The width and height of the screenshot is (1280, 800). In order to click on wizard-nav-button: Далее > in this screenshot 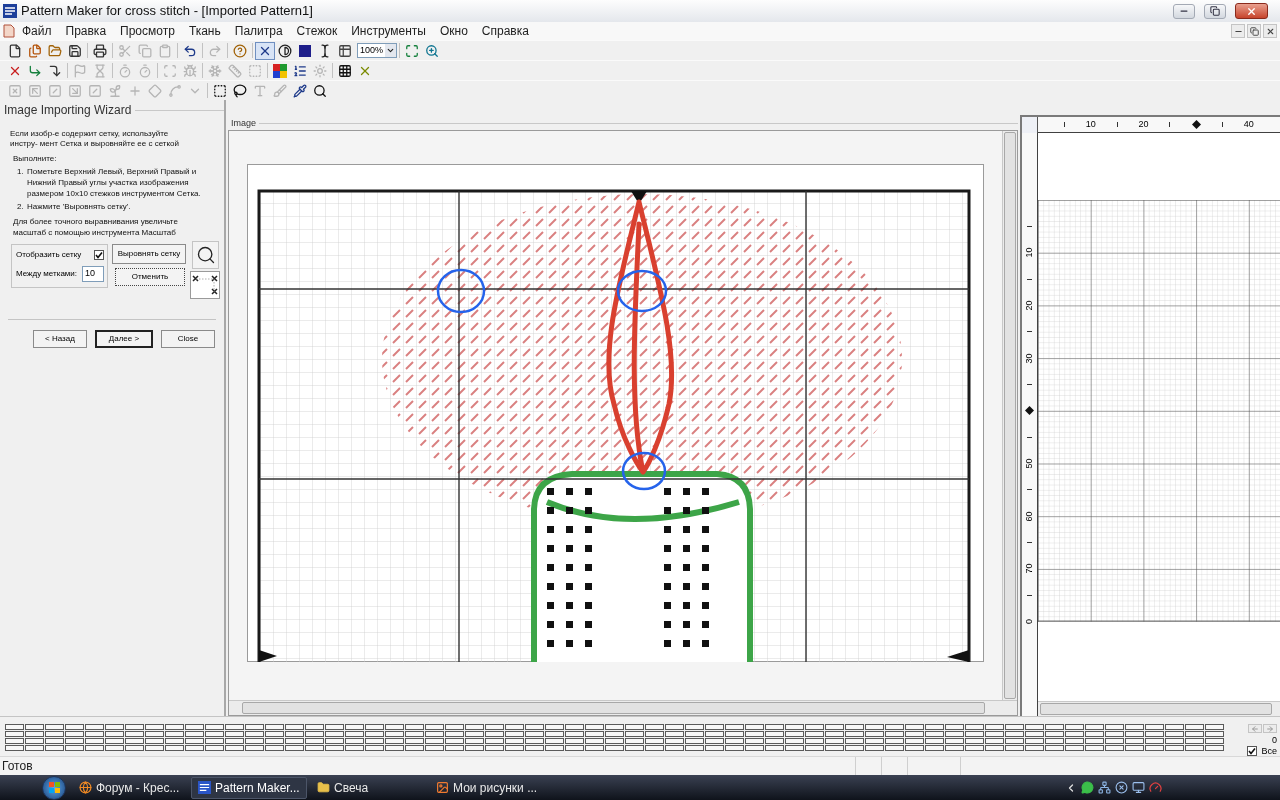, I will do `click(124, 339)`.